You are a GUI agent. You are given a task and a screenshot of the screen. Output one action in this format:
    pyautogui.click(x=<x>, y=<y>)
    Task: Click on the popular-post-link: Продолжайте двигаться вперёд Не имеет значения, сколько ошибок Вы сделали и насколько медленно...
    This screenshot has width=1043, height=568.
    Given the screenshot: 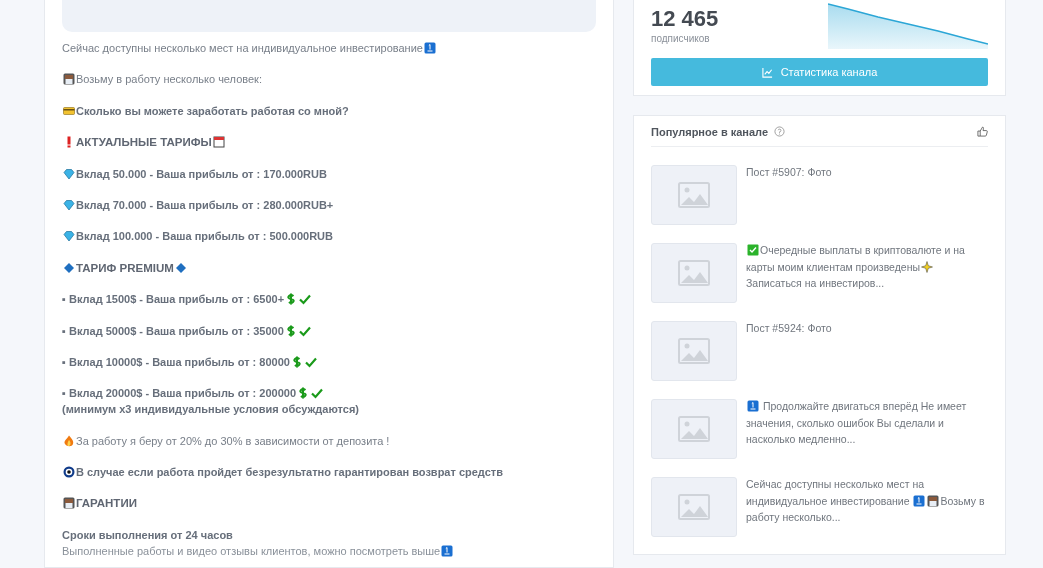 What is the action you would take?
    pyautogui.click(x=867, y=428)
    